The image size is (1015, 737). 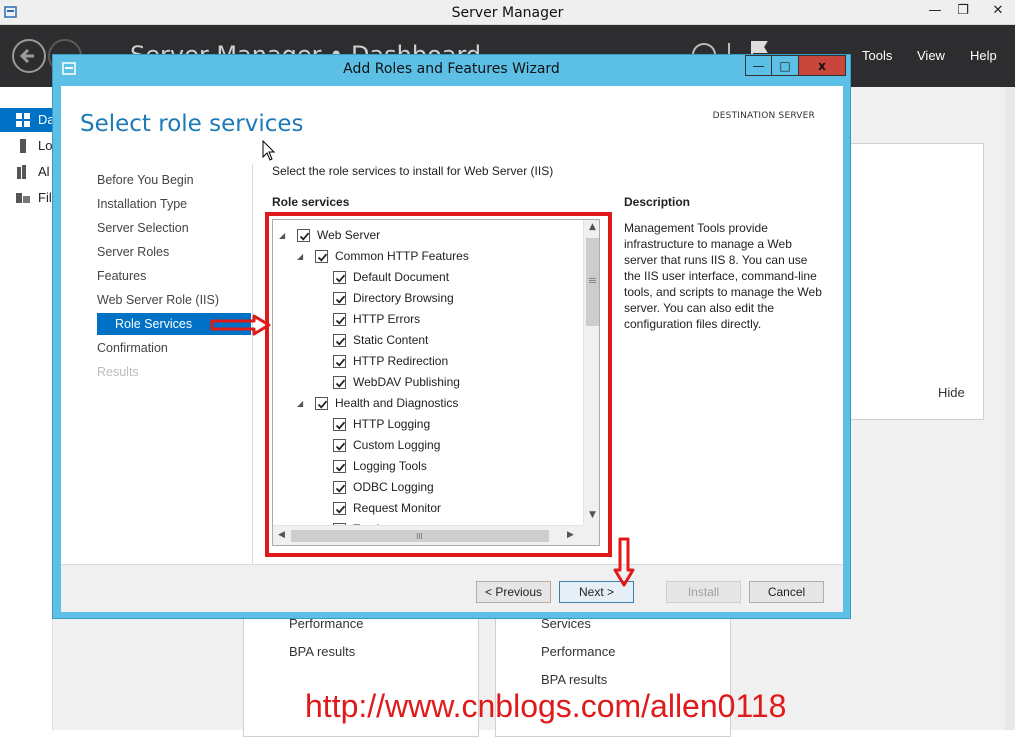 I want to click on wizard-footer: < Previous Next > Install Cancel, so click(x=452, y=588).